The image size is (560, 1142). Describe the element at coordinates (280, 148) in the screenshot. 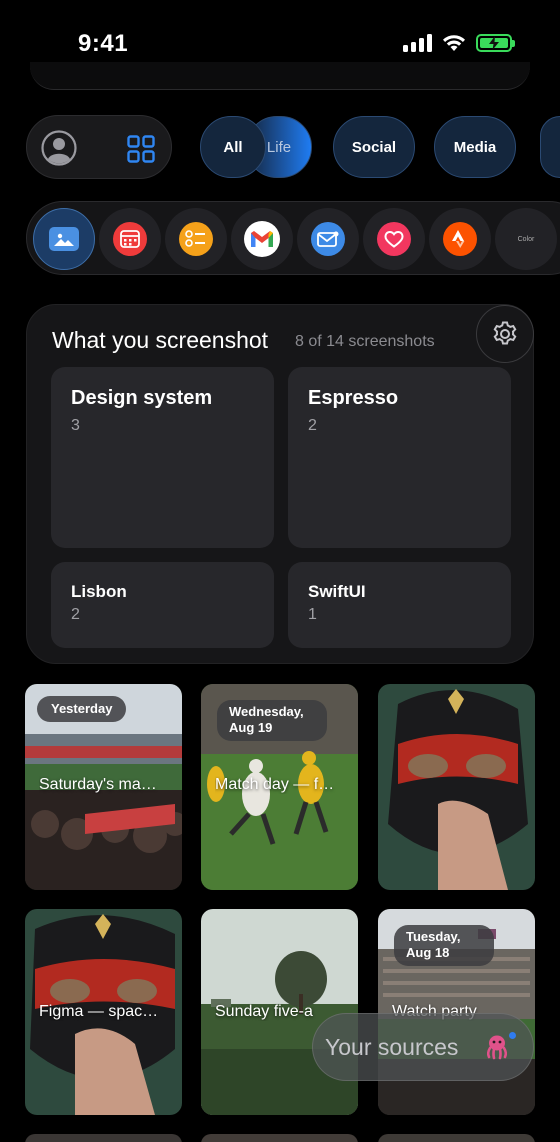

I see `filter-chips-row: Life All Social Media` at that location.